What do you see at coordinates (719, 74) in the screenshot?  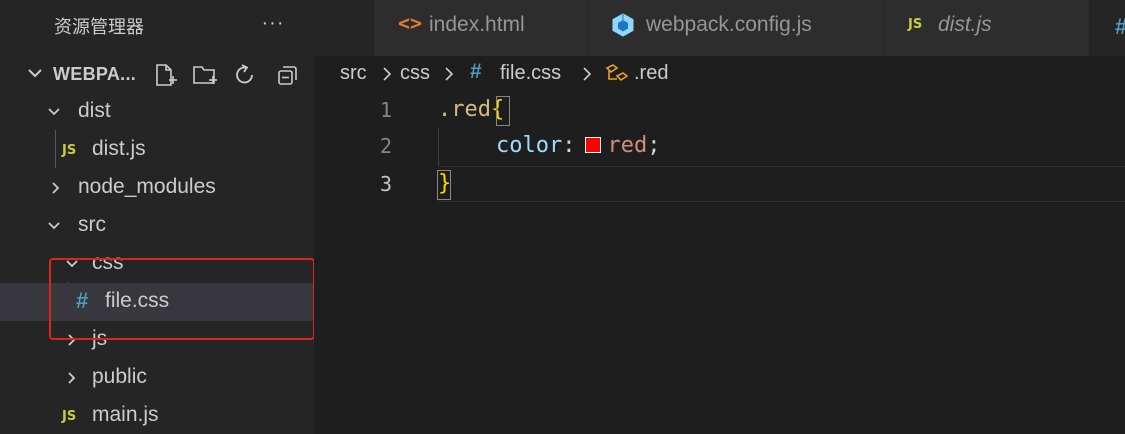 I see `breadcrumb: src css # file.css .red` at bounding box center [719, 74].